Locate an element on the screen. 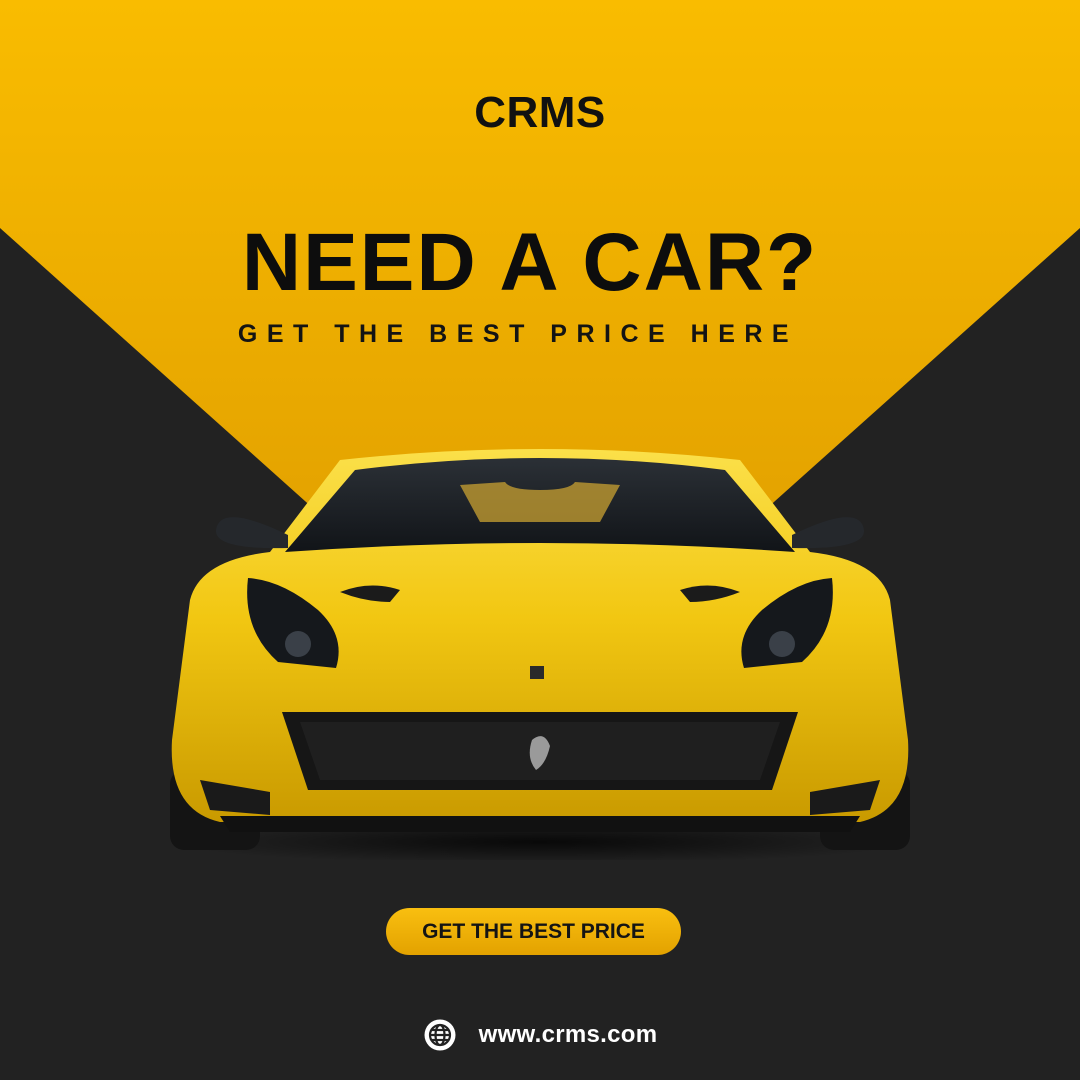  tagline: GET THE BEST PRICE HERE is located at coordinates (518, 334).